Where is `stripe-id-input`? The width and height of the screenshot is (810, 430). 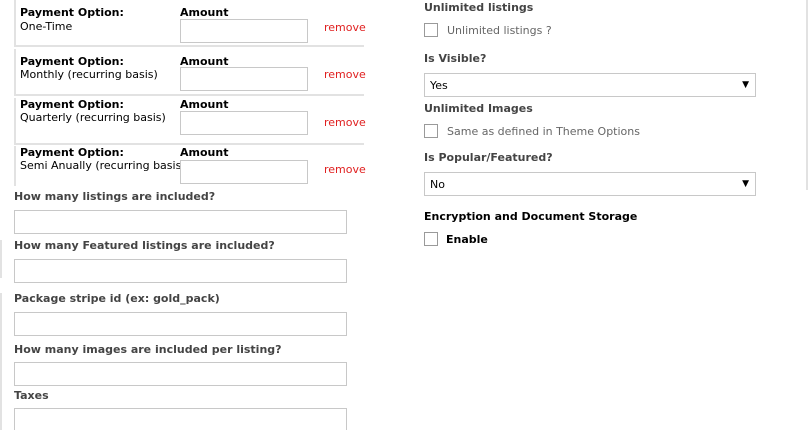 stripe-id-input is located at coordinates (180, 324).